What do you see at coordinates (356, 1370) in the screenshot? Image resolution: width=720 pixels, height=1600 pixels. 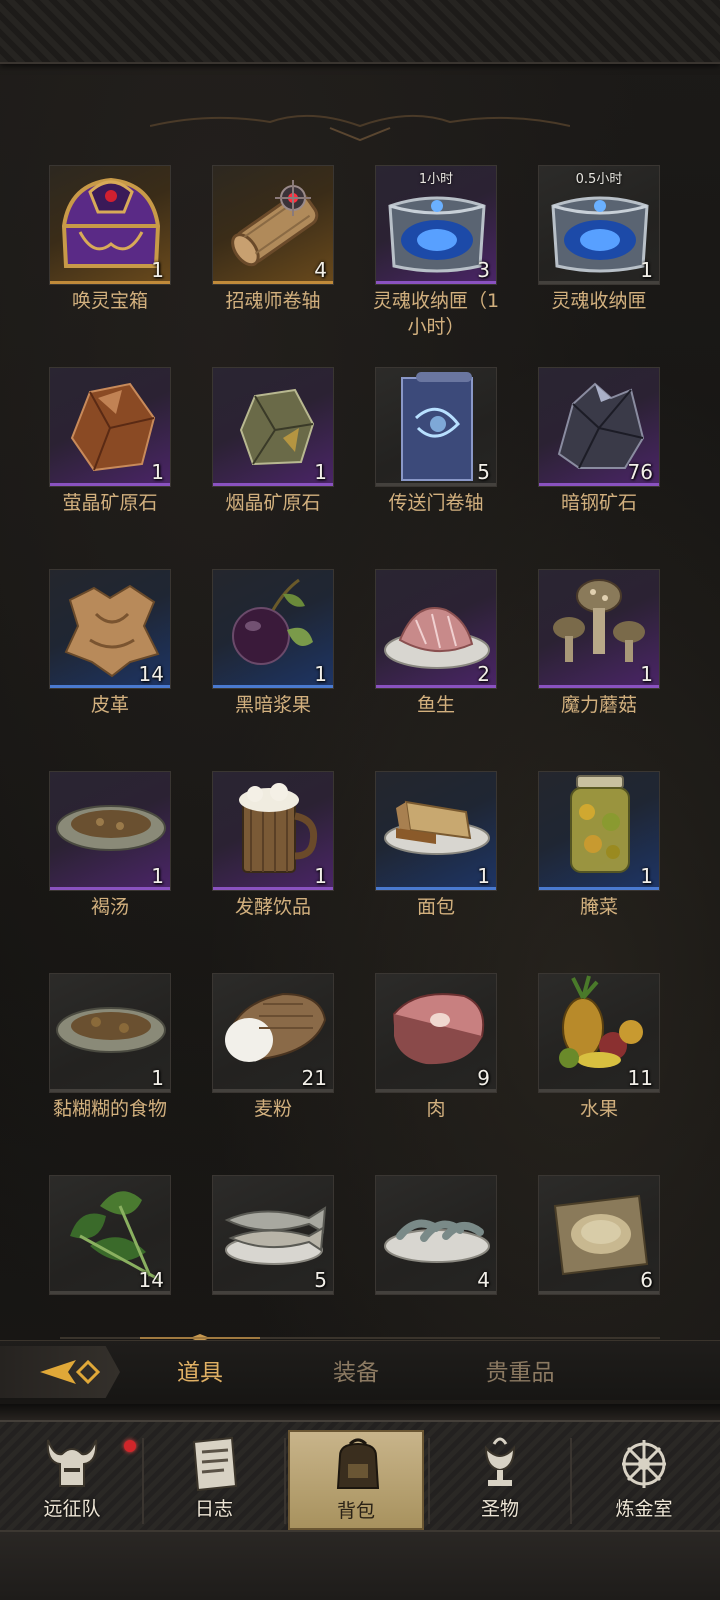 I see `tab-equipment: 装备` at bounding box center [356, 1370].